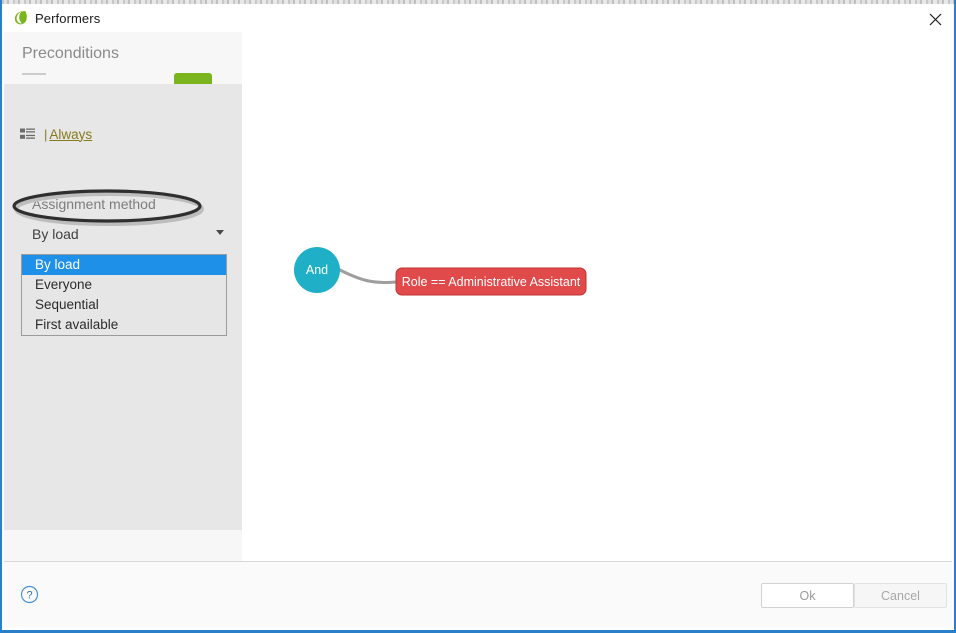  Describe the element at coordinates (807, 595) in the screenshot. I see `ok-button: Ok` at that location.